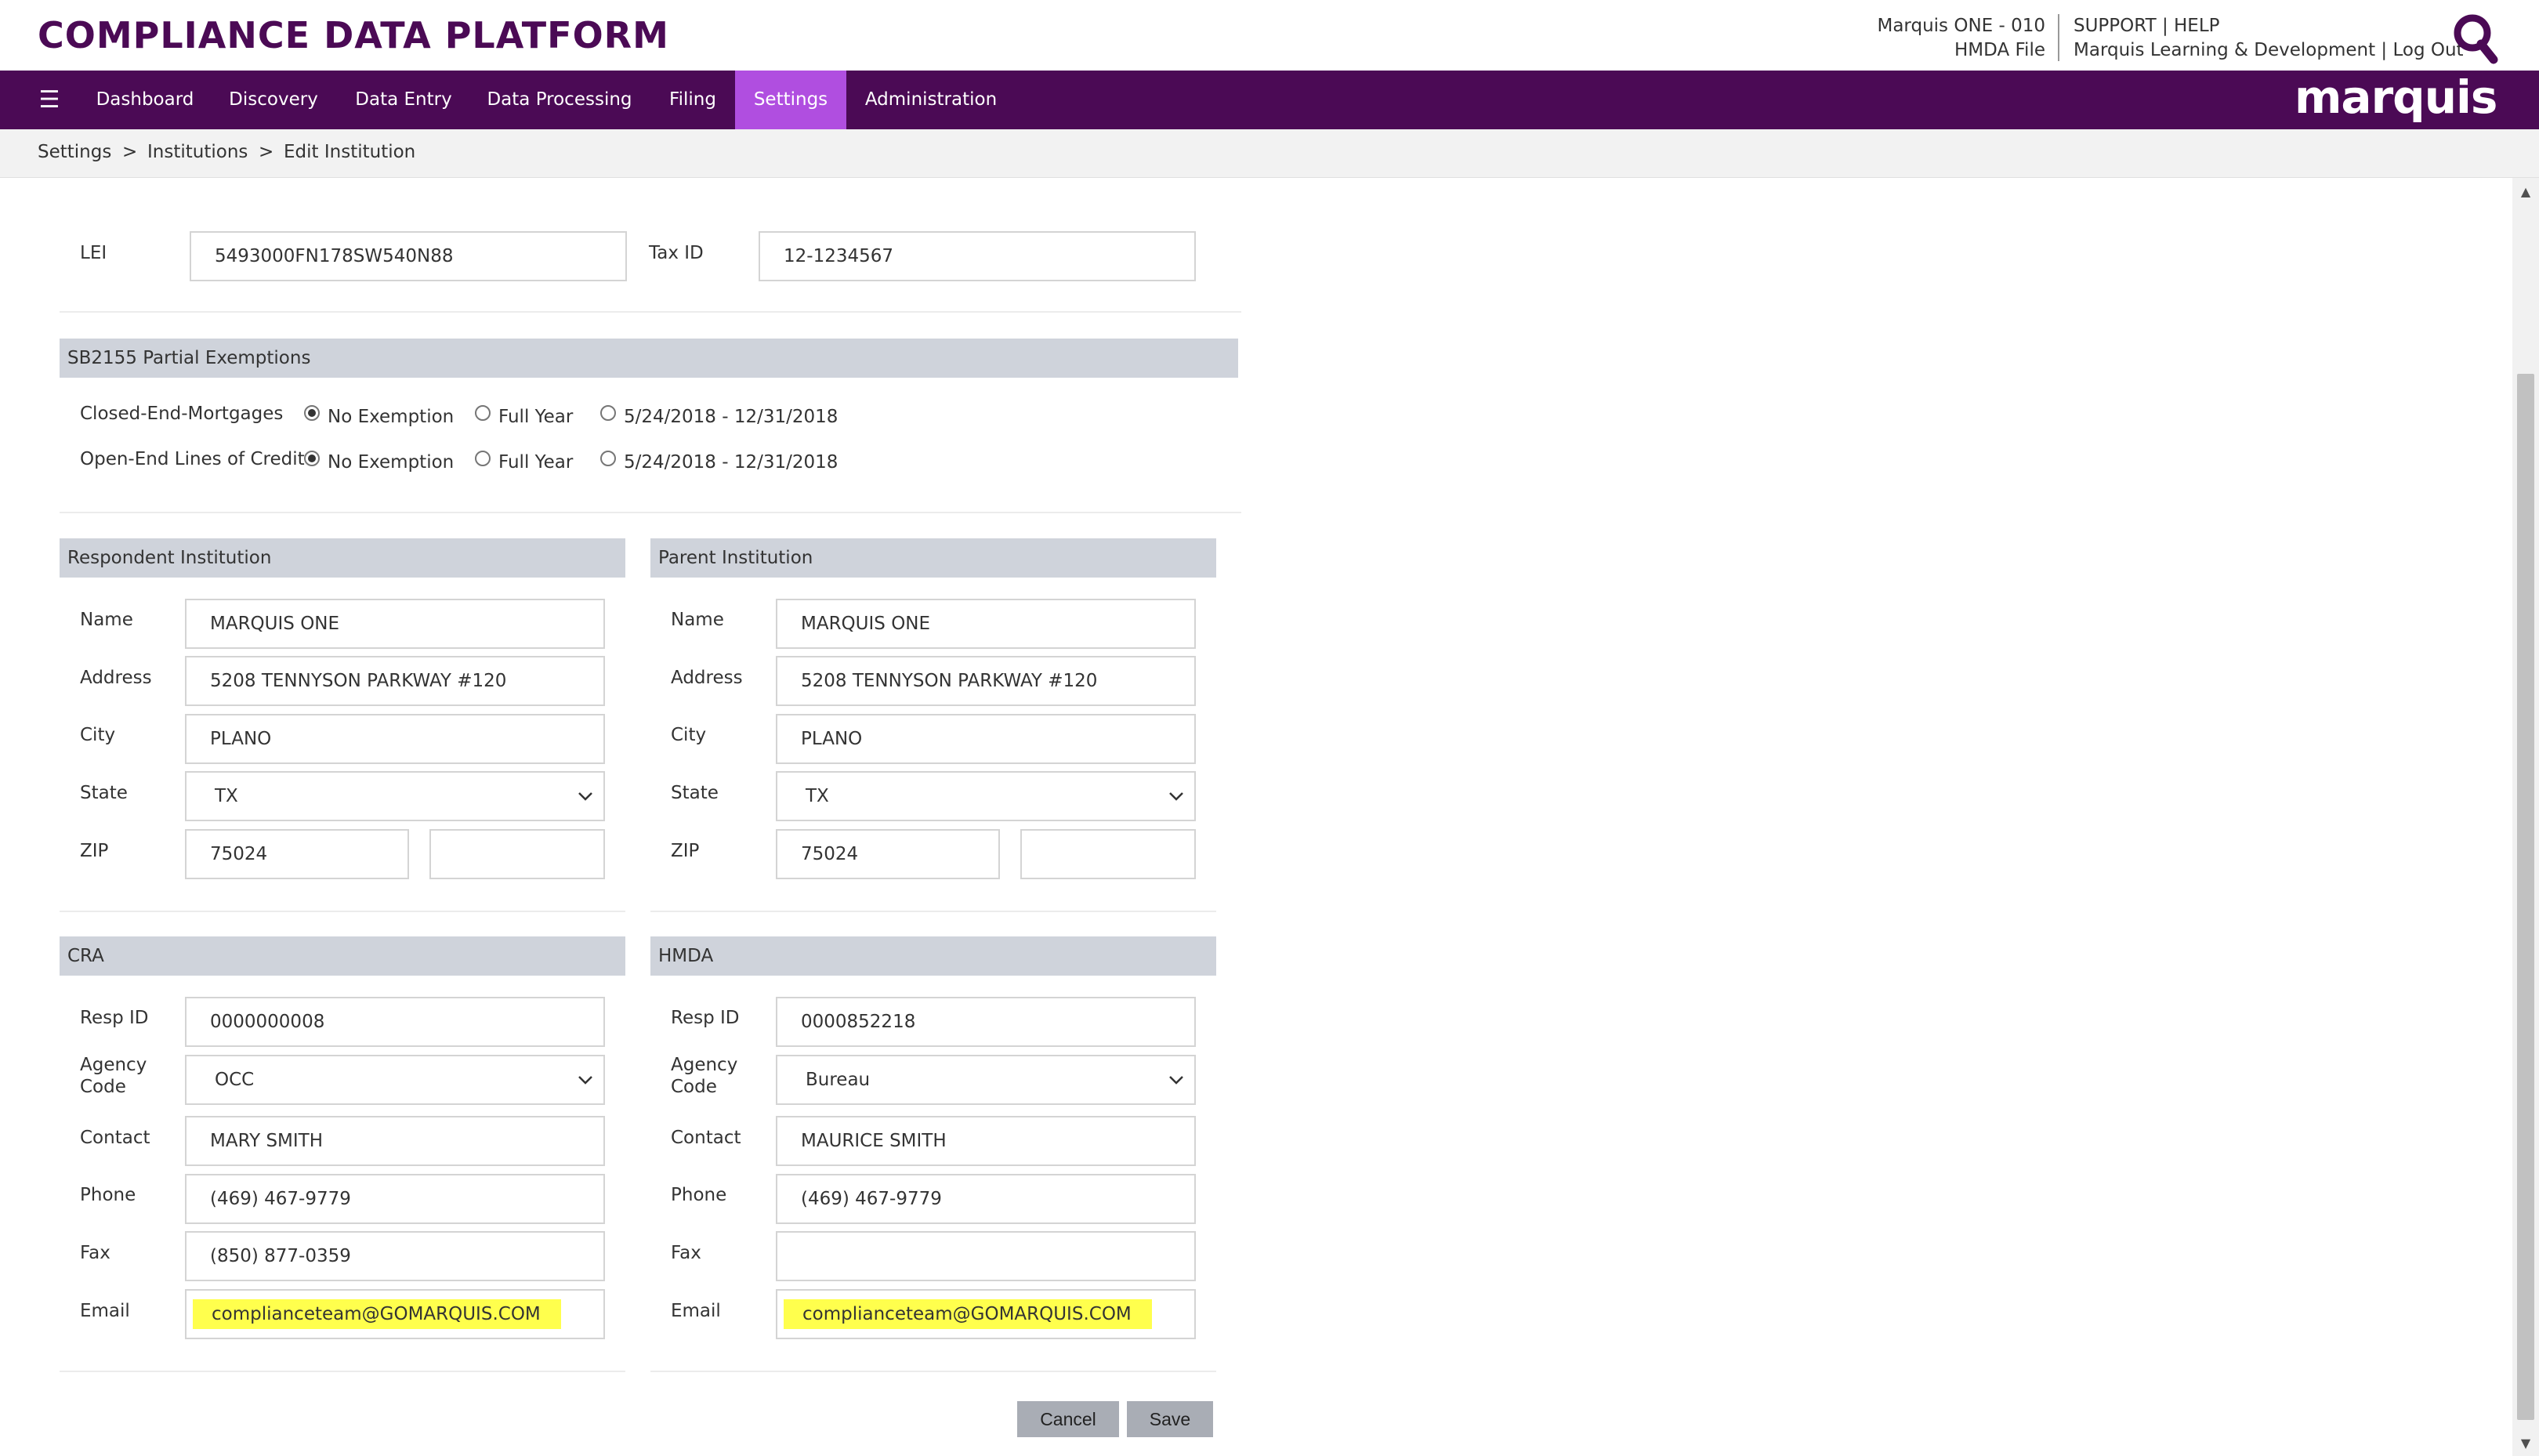 This screenshot has width=2539, height=1456. What do you see at coordinates (105, 1311) in the screenshot?
I see `cra-email-label: Email` at bounding box center [105, 1311].